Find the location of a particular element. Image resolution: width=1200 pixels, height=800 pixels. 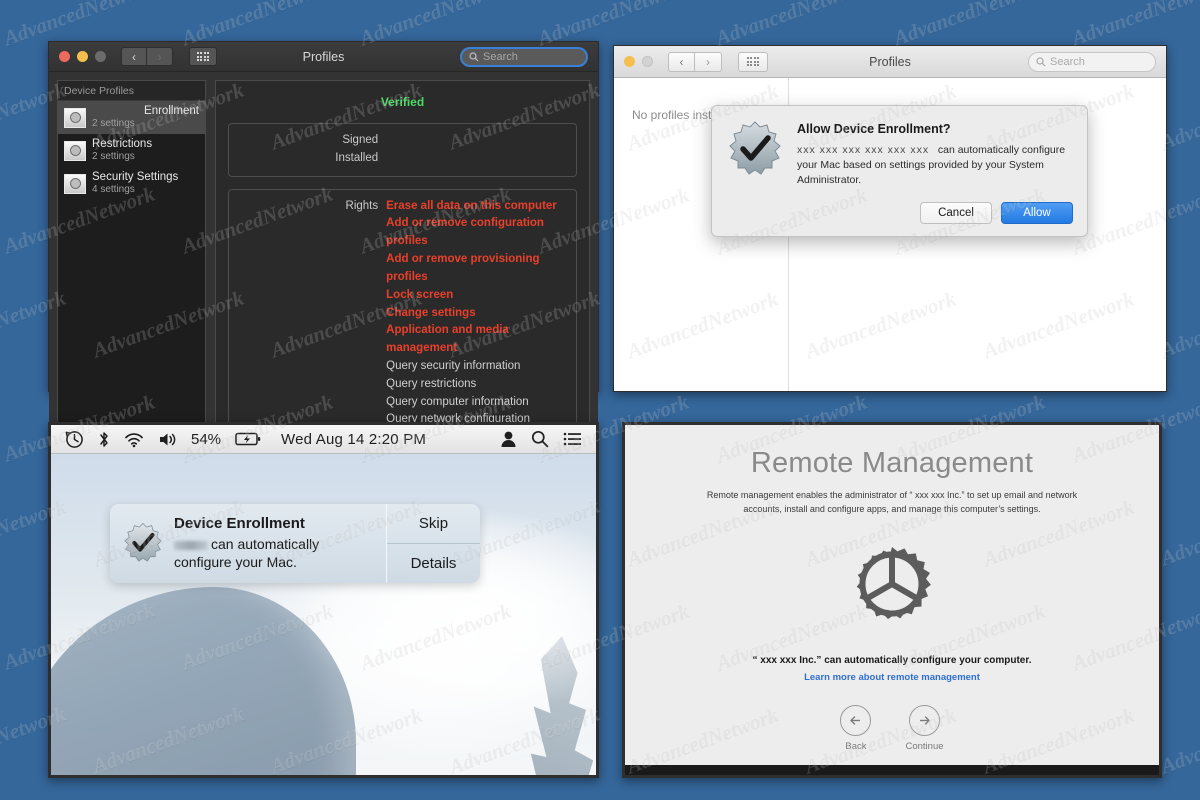

sidebar-item-settings: 4 settings is located at coordinates (113, 190).